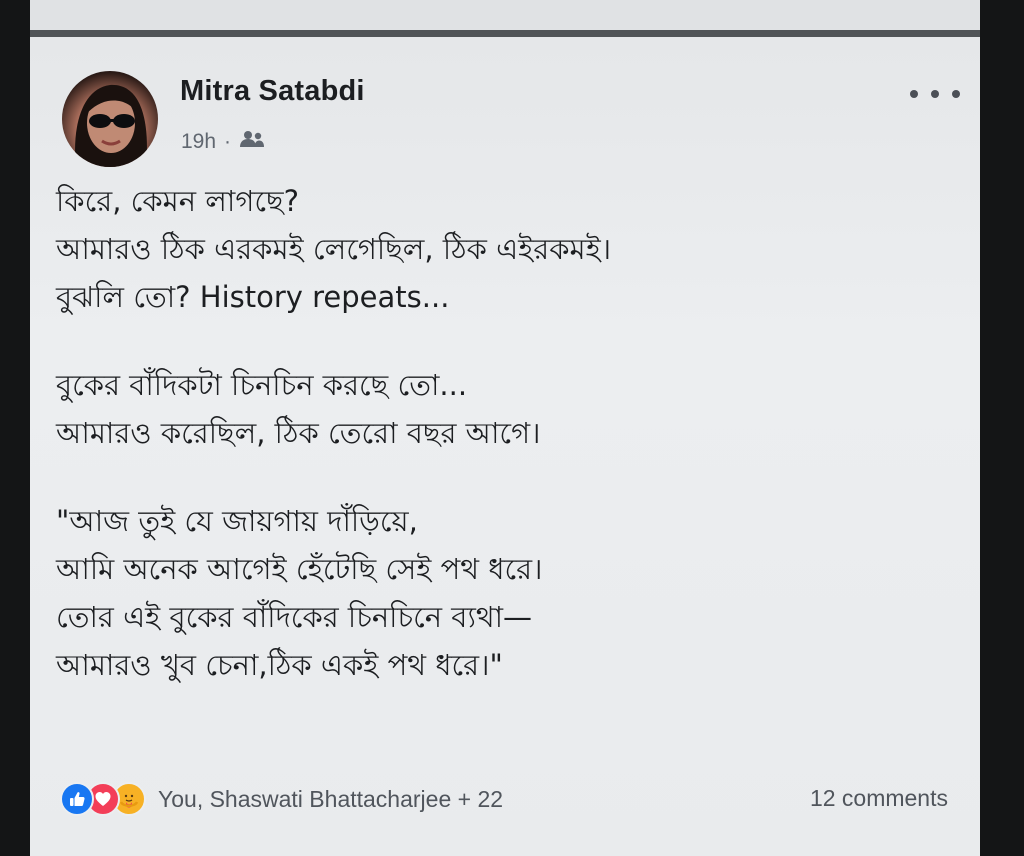  What do you see at coordinates (879, 798) in the screenshot?
I see `comments-count: 12 comments` at bounding box center [879, 798].